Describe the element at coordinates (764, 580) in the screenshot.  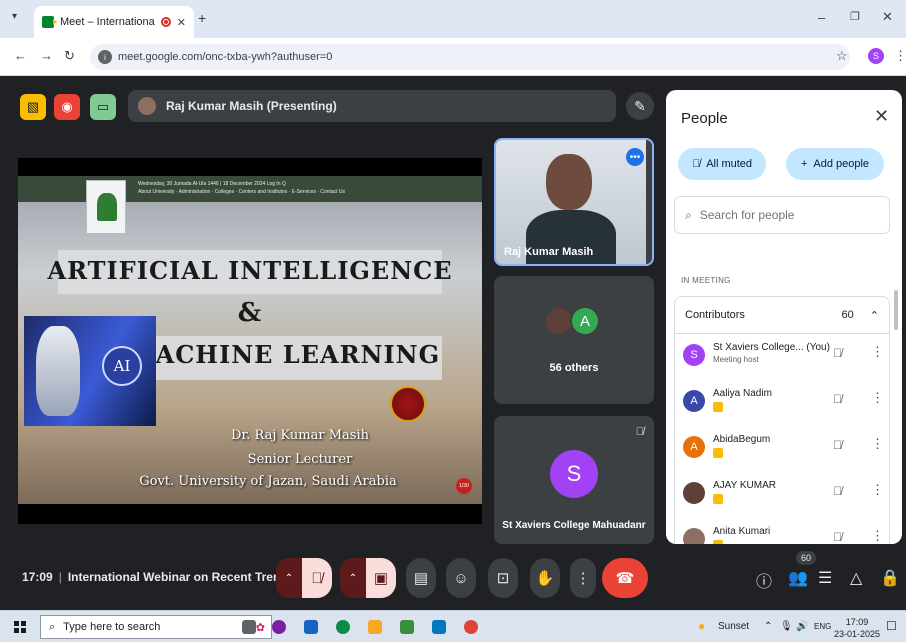
I see `meeting-details-icon: ⓘ` at that location.